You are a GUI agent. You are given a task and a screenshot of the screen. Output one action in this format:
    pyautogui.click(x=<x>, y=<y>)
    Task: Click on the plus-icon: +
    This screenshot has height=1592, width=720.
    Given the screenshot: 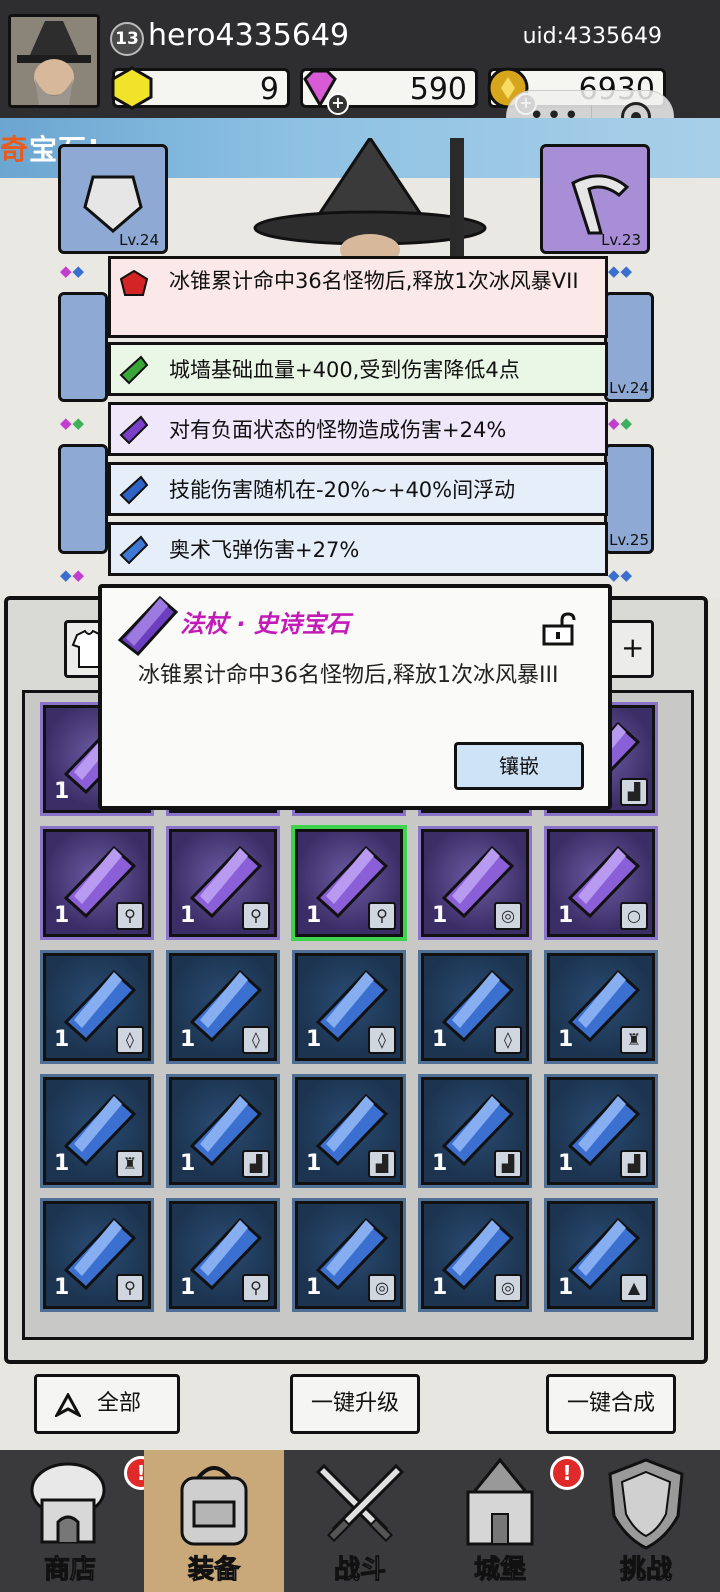 What is the action you would take?
    pyautogui.click(x=633, y=647)
    